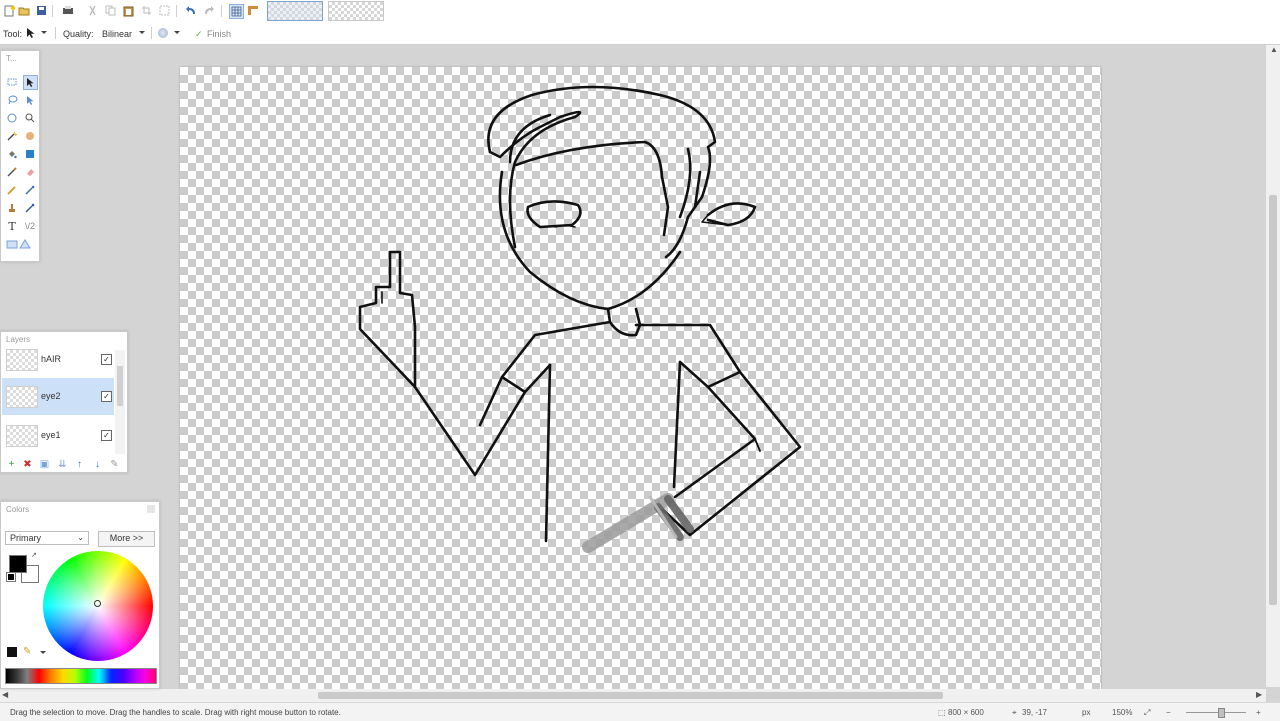 This screenshot has width=1280, height=721. Describe the element at coordinates (164, 10) in the screenshot. I see `deselect-icon` at that location.